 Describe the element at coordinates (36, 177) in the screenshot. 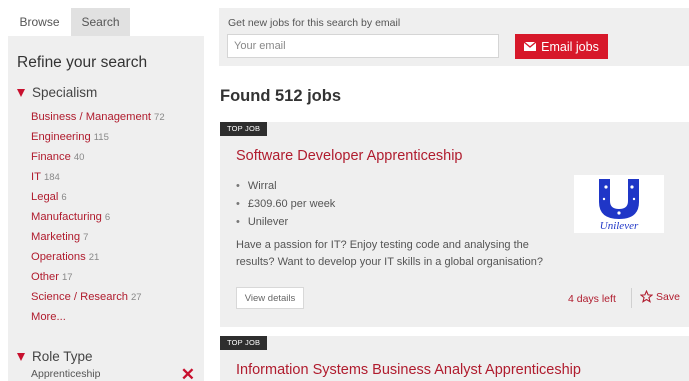

I see `facet-link: IT` at that location.